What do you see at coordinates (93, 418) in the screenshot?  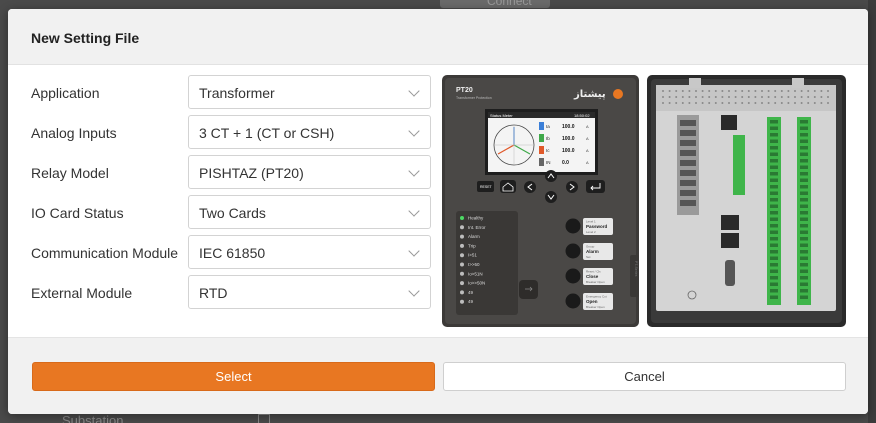 I see `backdrop-substation-label: Substation` at bounding box center [93, 418].